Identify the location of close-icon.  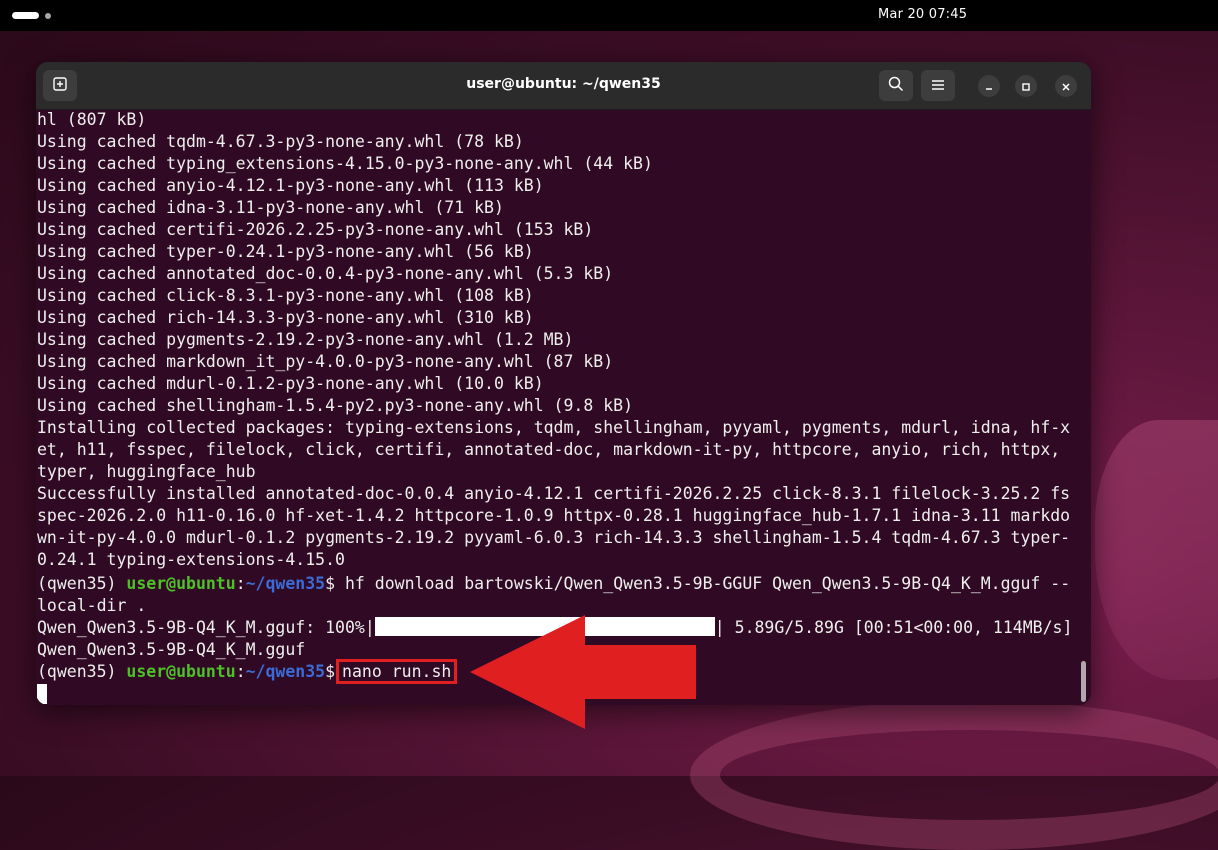
(1066, 86).